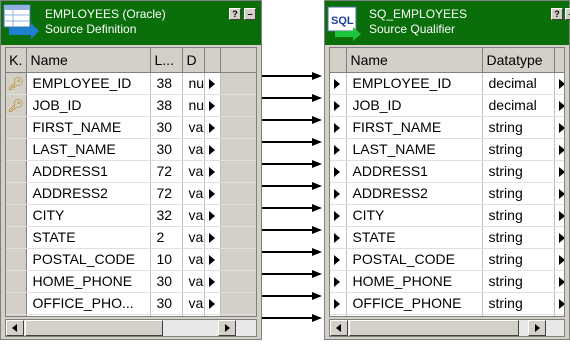 This screenshot has width=570, height=347. I want to click on qualifier-port-row: FIRST_NAME string, so click(447, 127).